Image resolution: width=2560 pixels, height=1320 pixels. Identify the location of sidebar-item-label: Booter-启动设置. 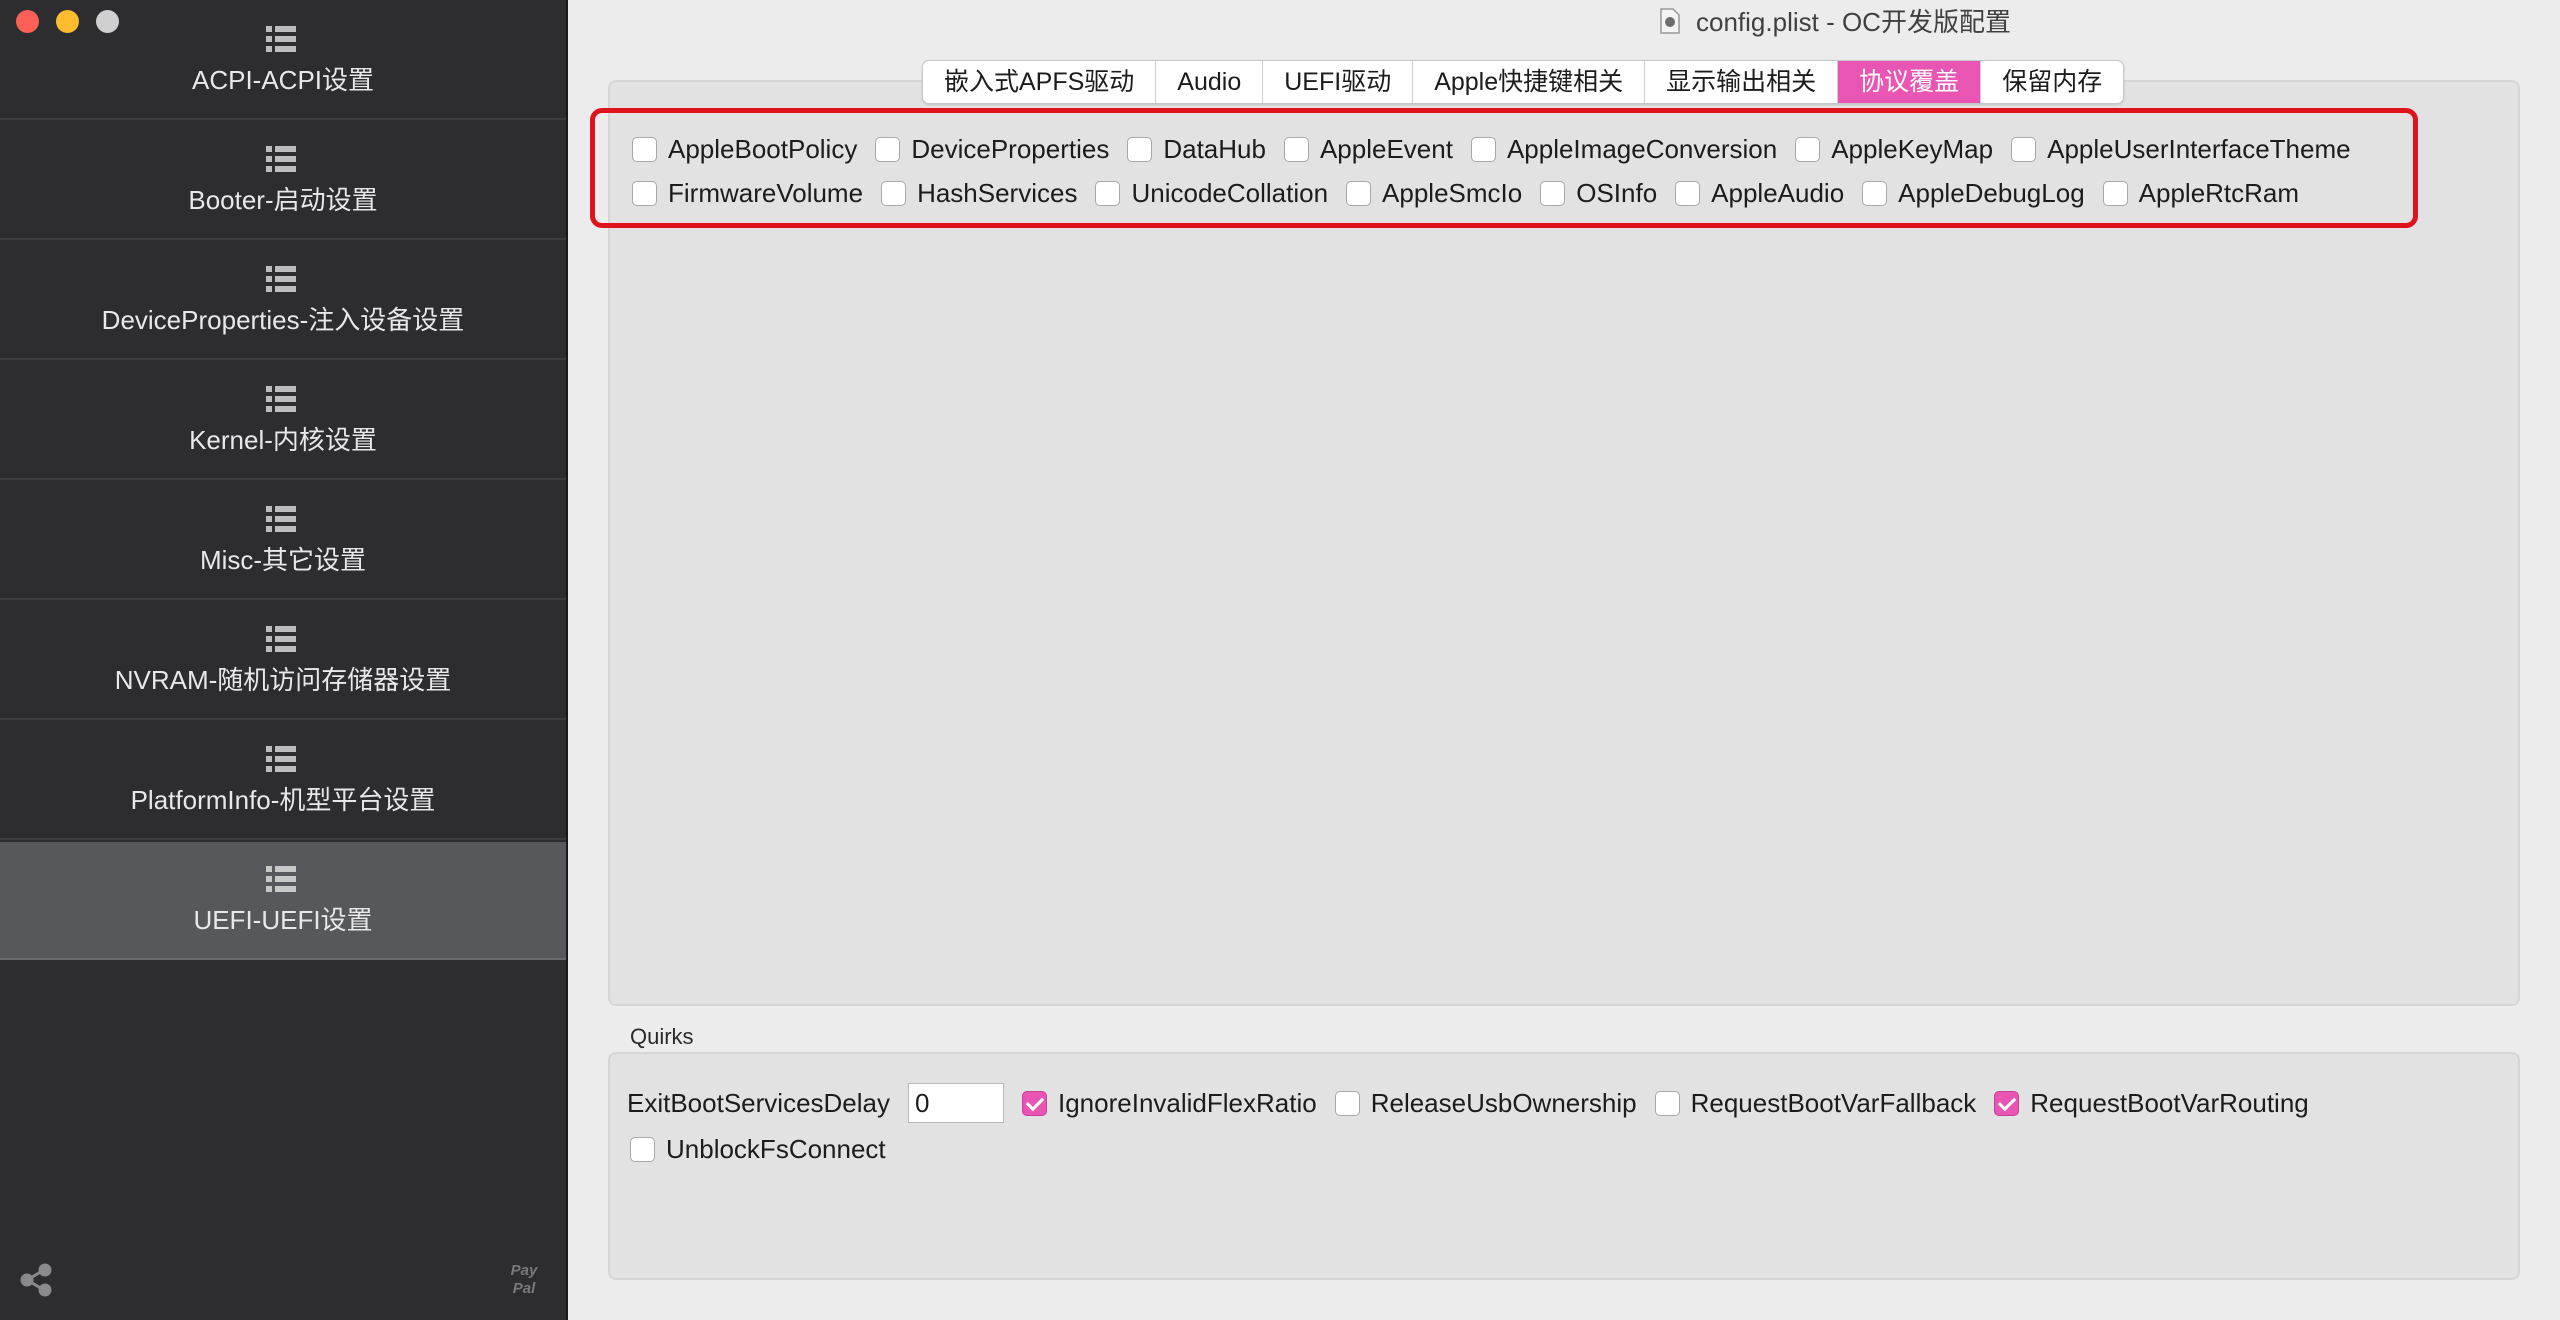
(283, 200).